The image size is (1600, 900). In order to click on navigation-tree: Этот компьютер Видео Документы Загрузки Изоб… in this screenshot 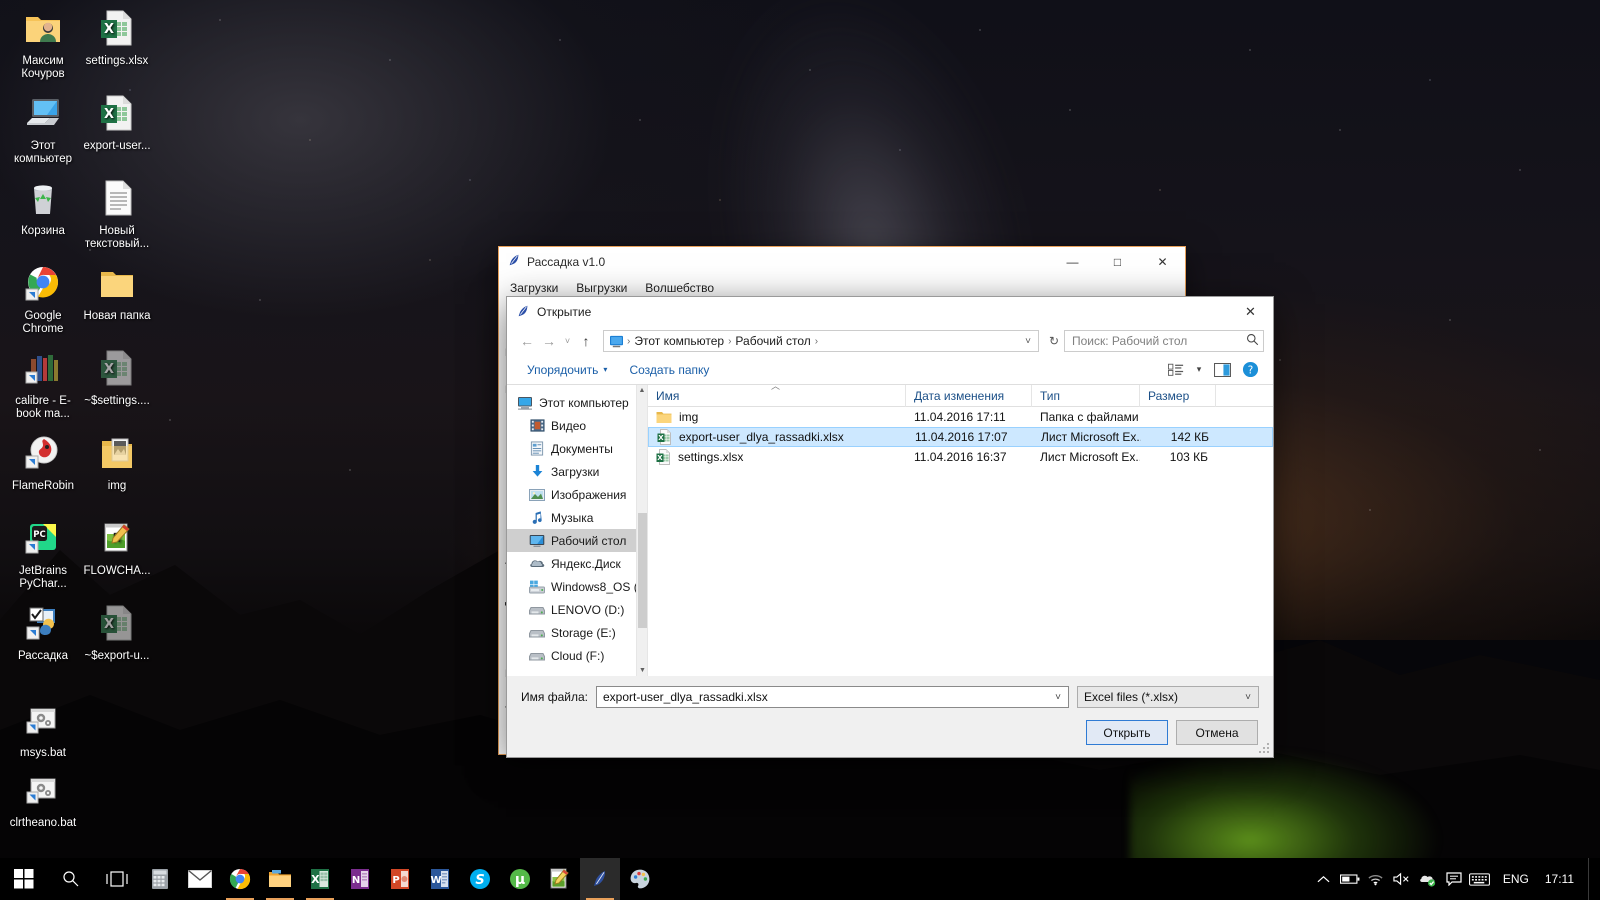, I will do `click(577, 529)`.